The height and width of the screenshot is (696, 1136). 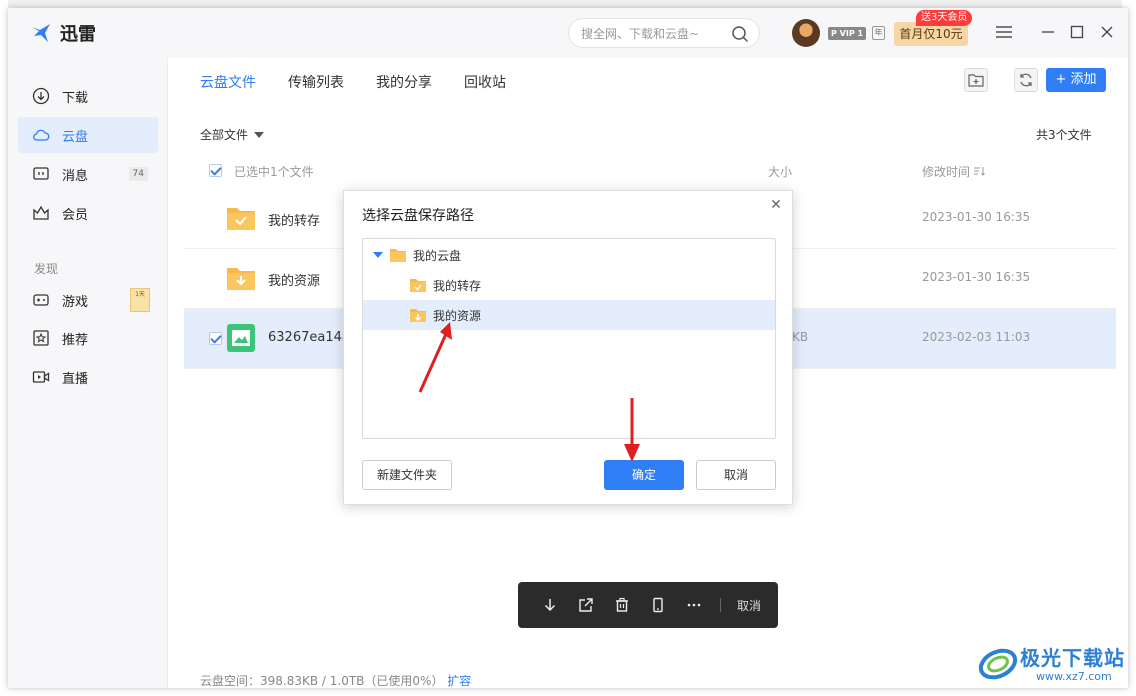 I want to click on search-input: 搜全网、下载和云盘~, so click(x=664, y=33).